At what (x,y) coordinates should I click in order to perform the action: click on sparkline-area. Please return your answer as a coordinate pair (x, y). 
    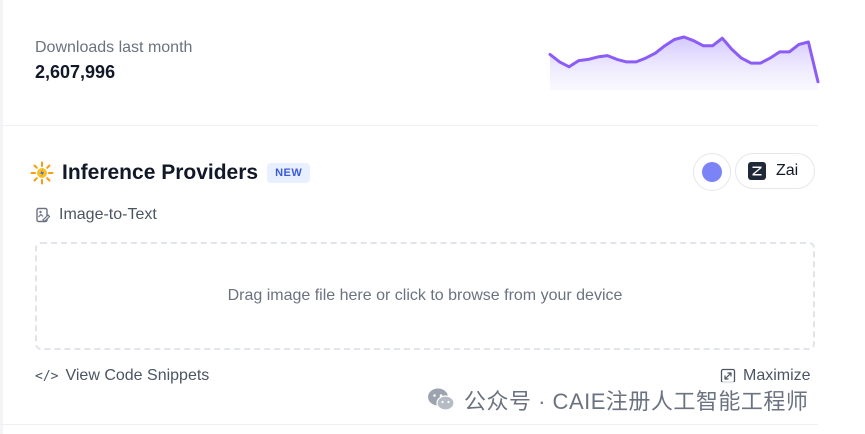
    Looking at the image, I should click on (684, 63).